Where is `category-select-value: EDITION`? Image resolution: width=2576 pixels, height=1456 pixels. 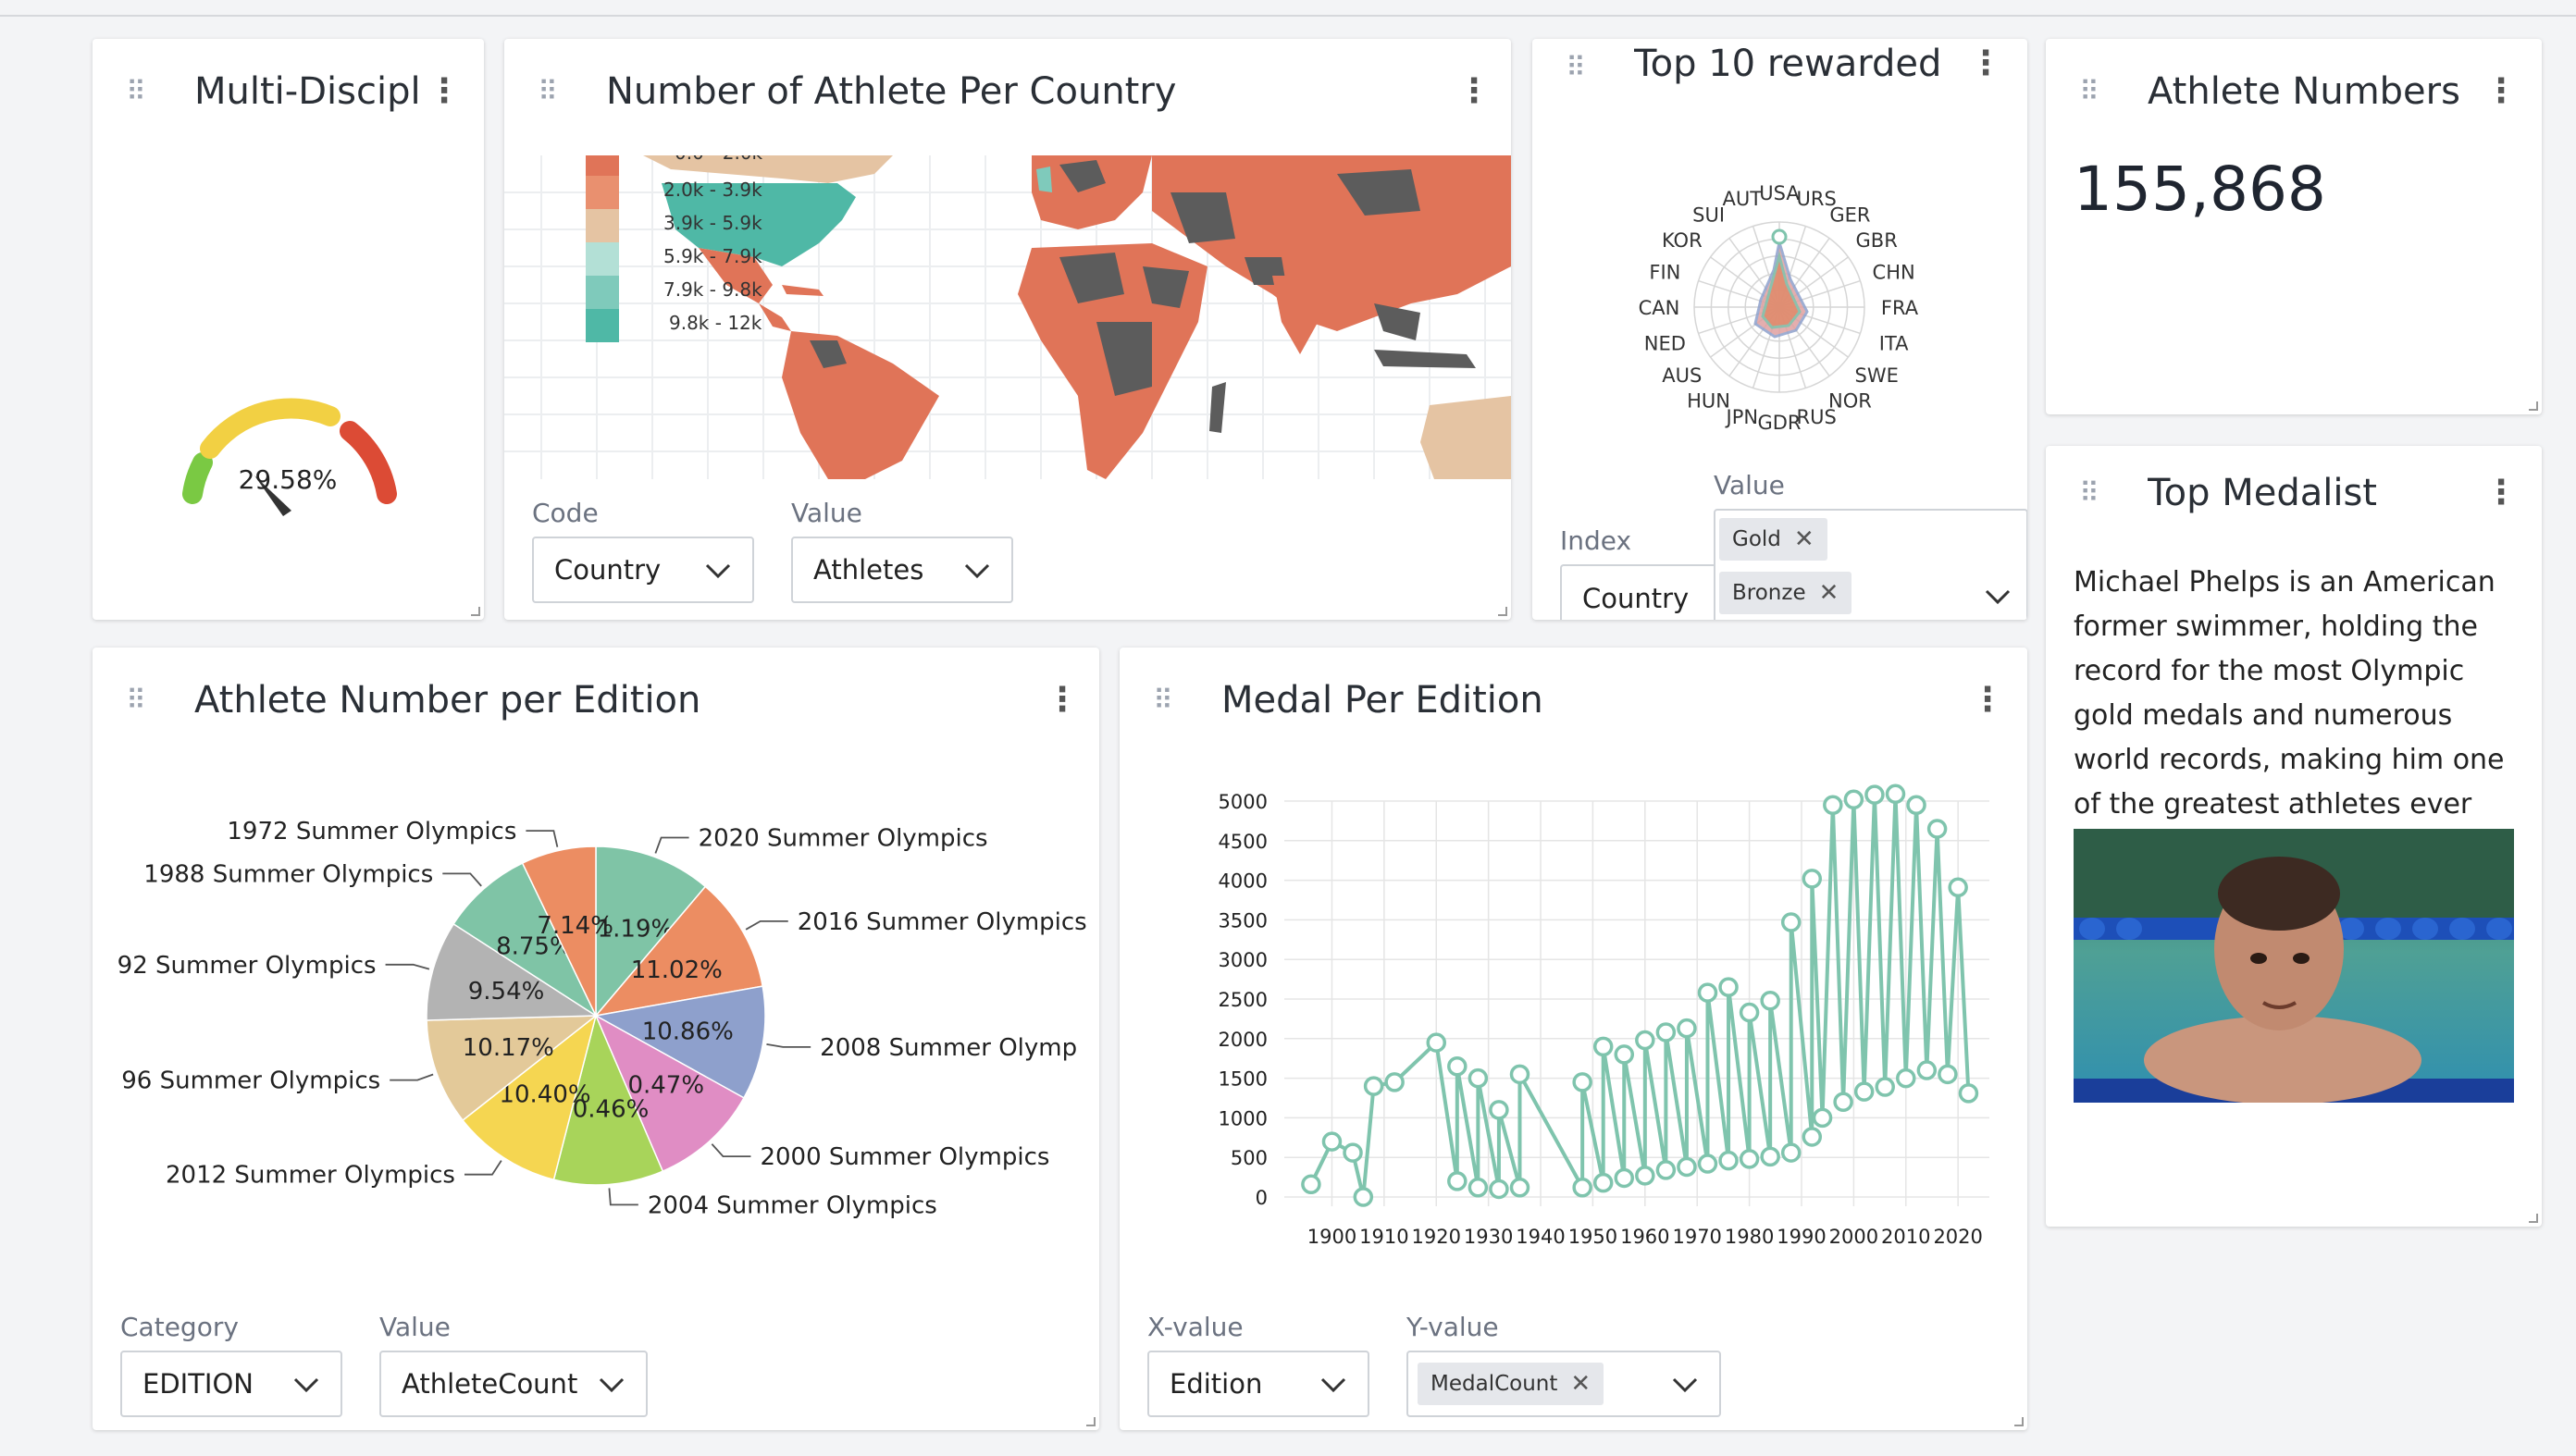
category-select-value: EDITION is located at coordinates (198, 1384).